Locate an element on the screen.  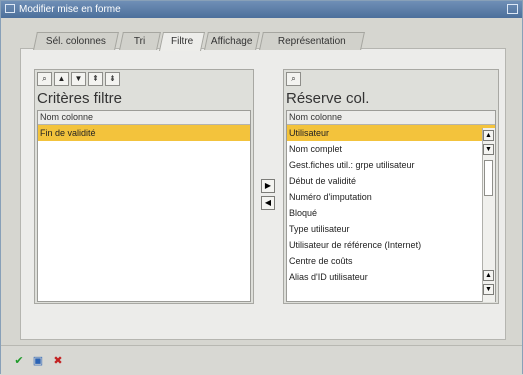
tab-sort: Tri is located at coordinates (140, 41).